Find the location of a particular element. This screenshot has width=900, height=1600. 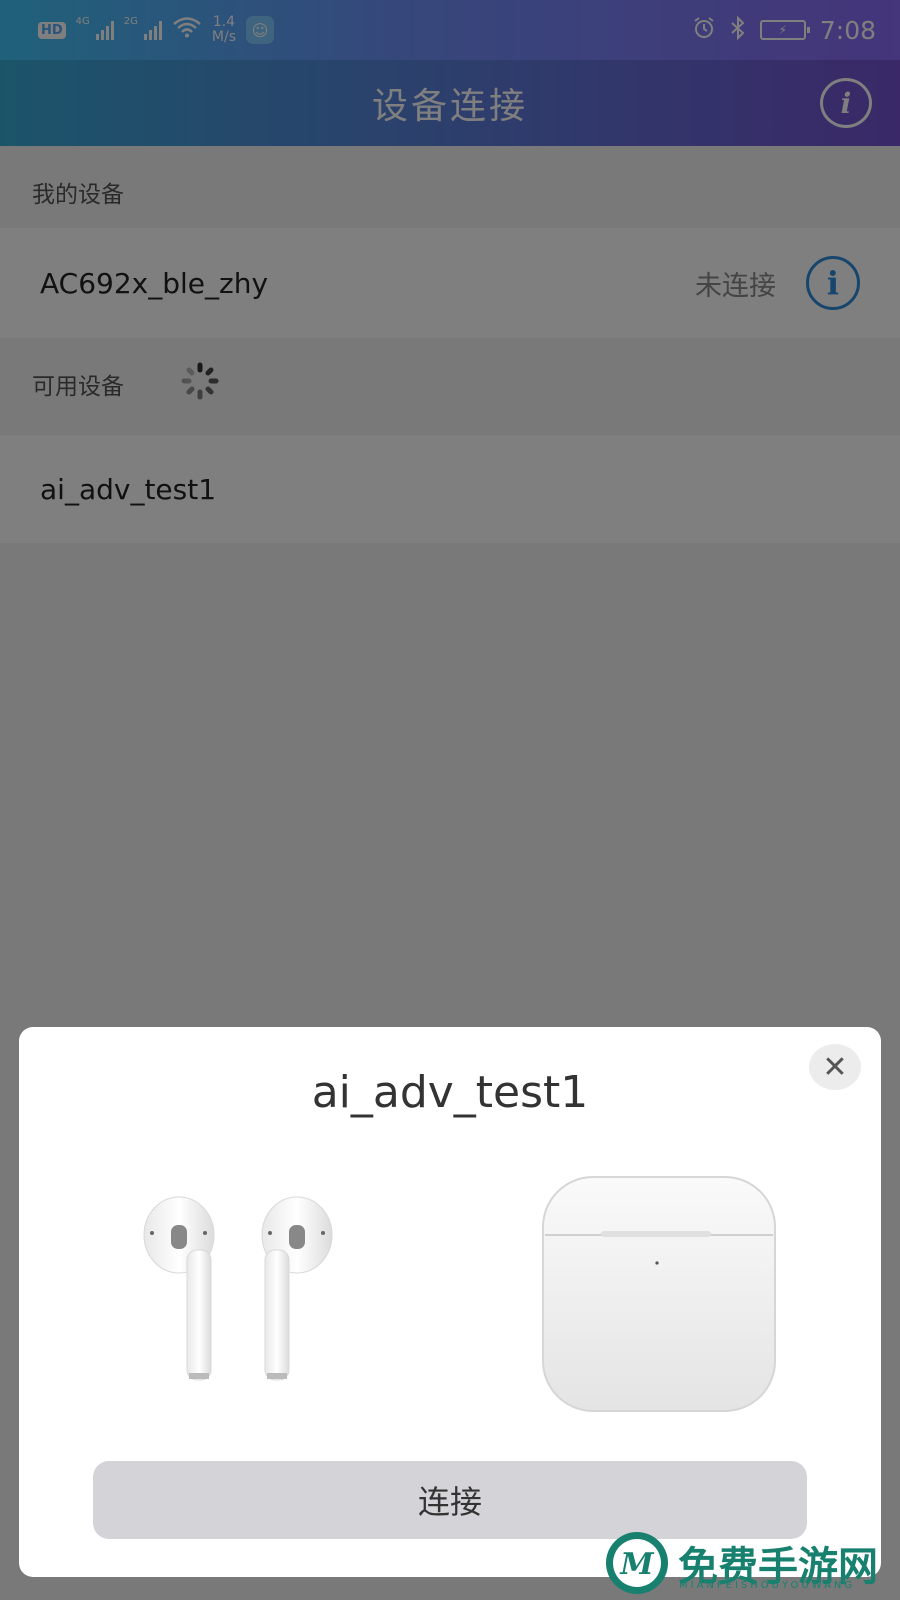

dialog-title: ai_adv_test1 is located at coordinates (450, 1092).